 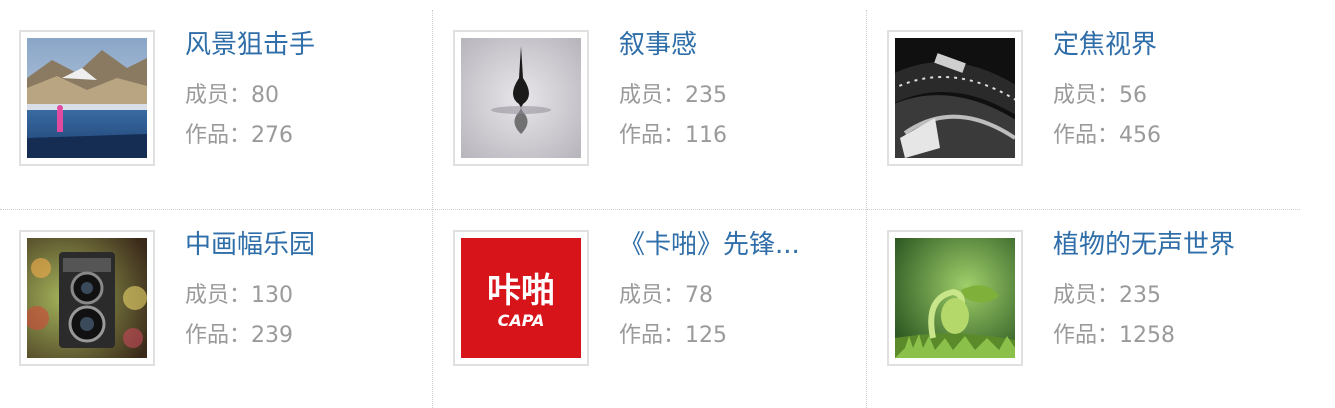 I want to click on capa-logo-icon: 咔啪 CAPA, so click(x=521, y=298).